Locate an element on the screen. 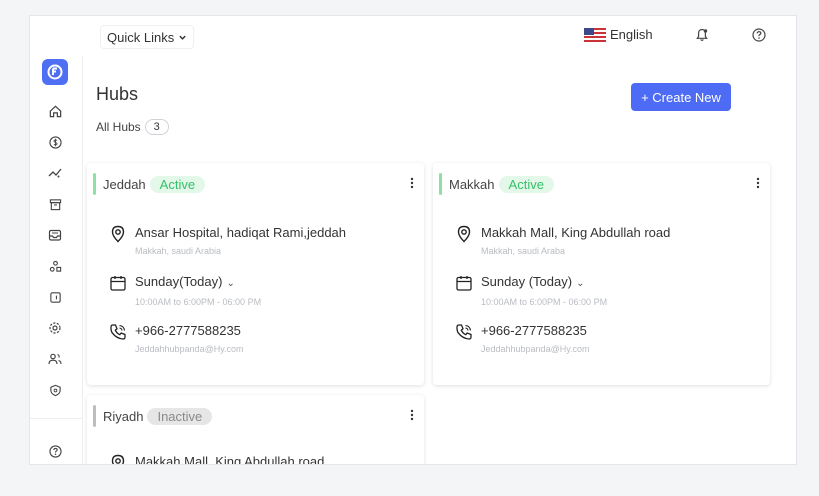 The image size is (819, 496). create-new-button: + Create New is located at coordinates (681, 97).